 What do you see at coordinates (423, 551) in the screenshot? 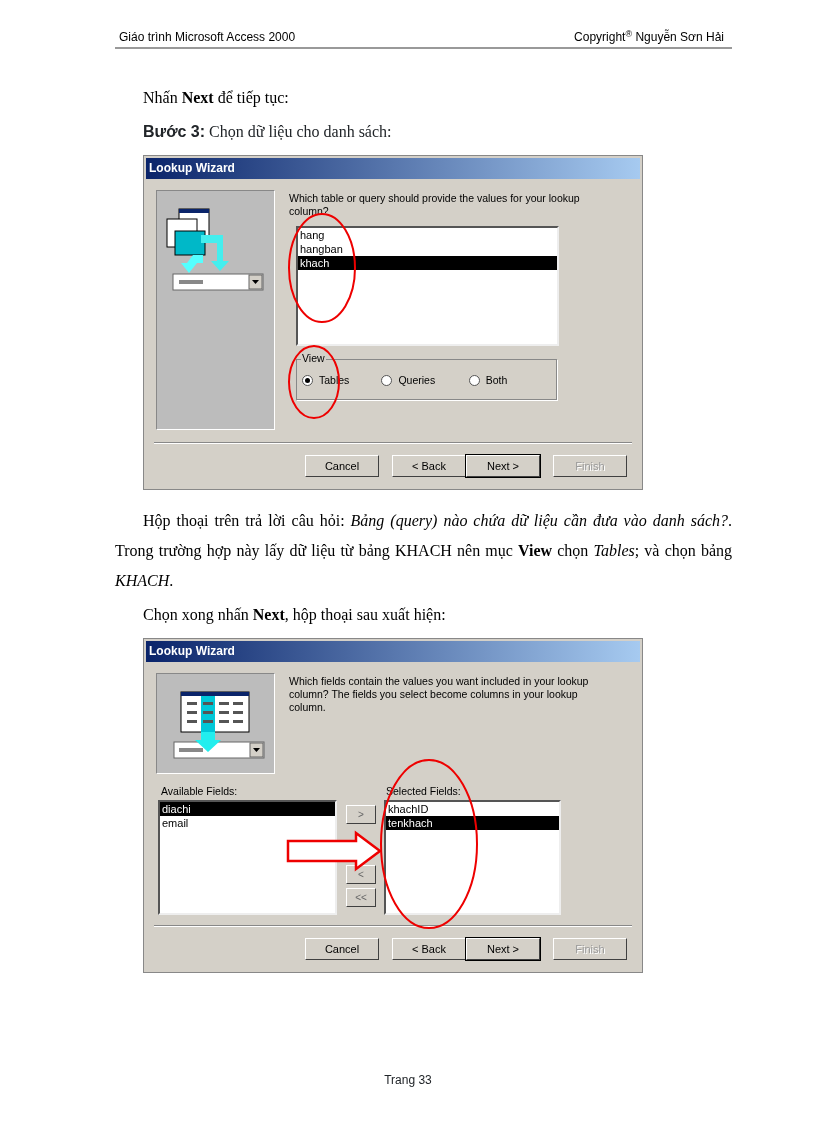
I see `paragraph: Hộp thoại trên trả lời câu hỏi: Bảng (query) nào chứa dữ liệu cần đưa vào danh sách?. Trong trường hợp này lấy dữ liệu từ bảng KHACH nên mục View chọn Tables; và chọn bảng KHACH.` at bounding box center [423, 551].